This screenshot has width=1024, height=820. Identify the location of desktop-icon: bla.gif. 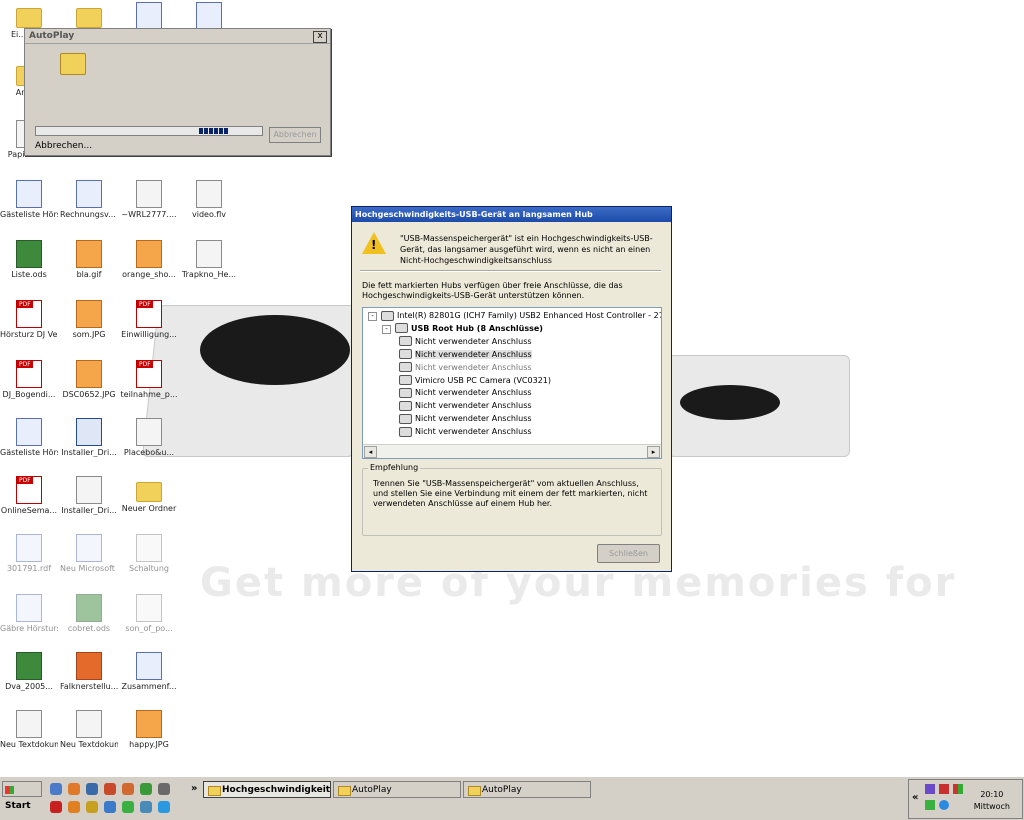
(89, 259).